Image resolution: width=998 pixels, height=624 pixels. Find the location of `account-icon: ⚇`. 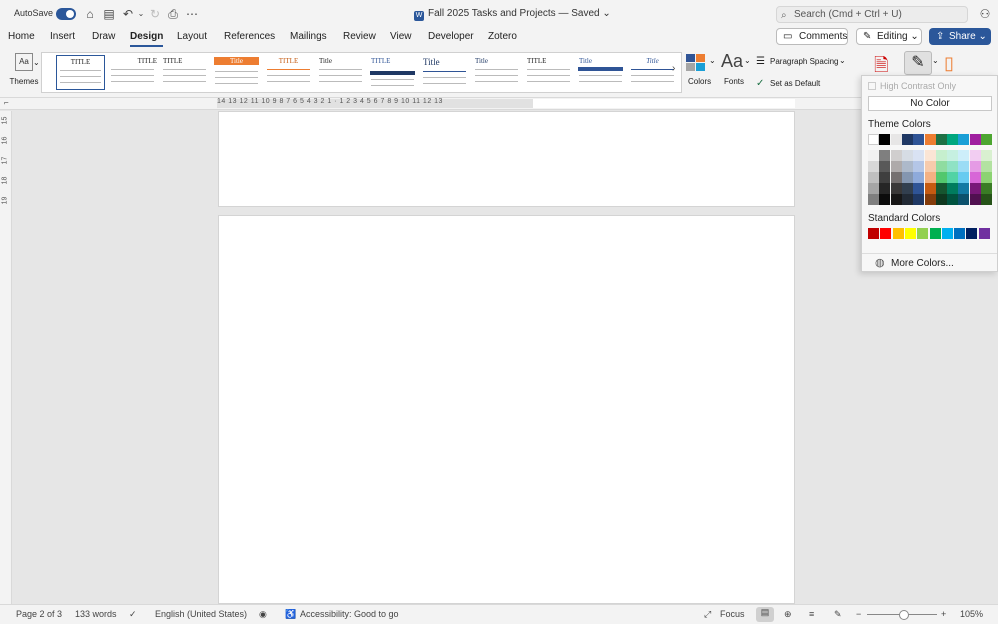

account-icon: ⚇ is located at coordinates (985, 14).